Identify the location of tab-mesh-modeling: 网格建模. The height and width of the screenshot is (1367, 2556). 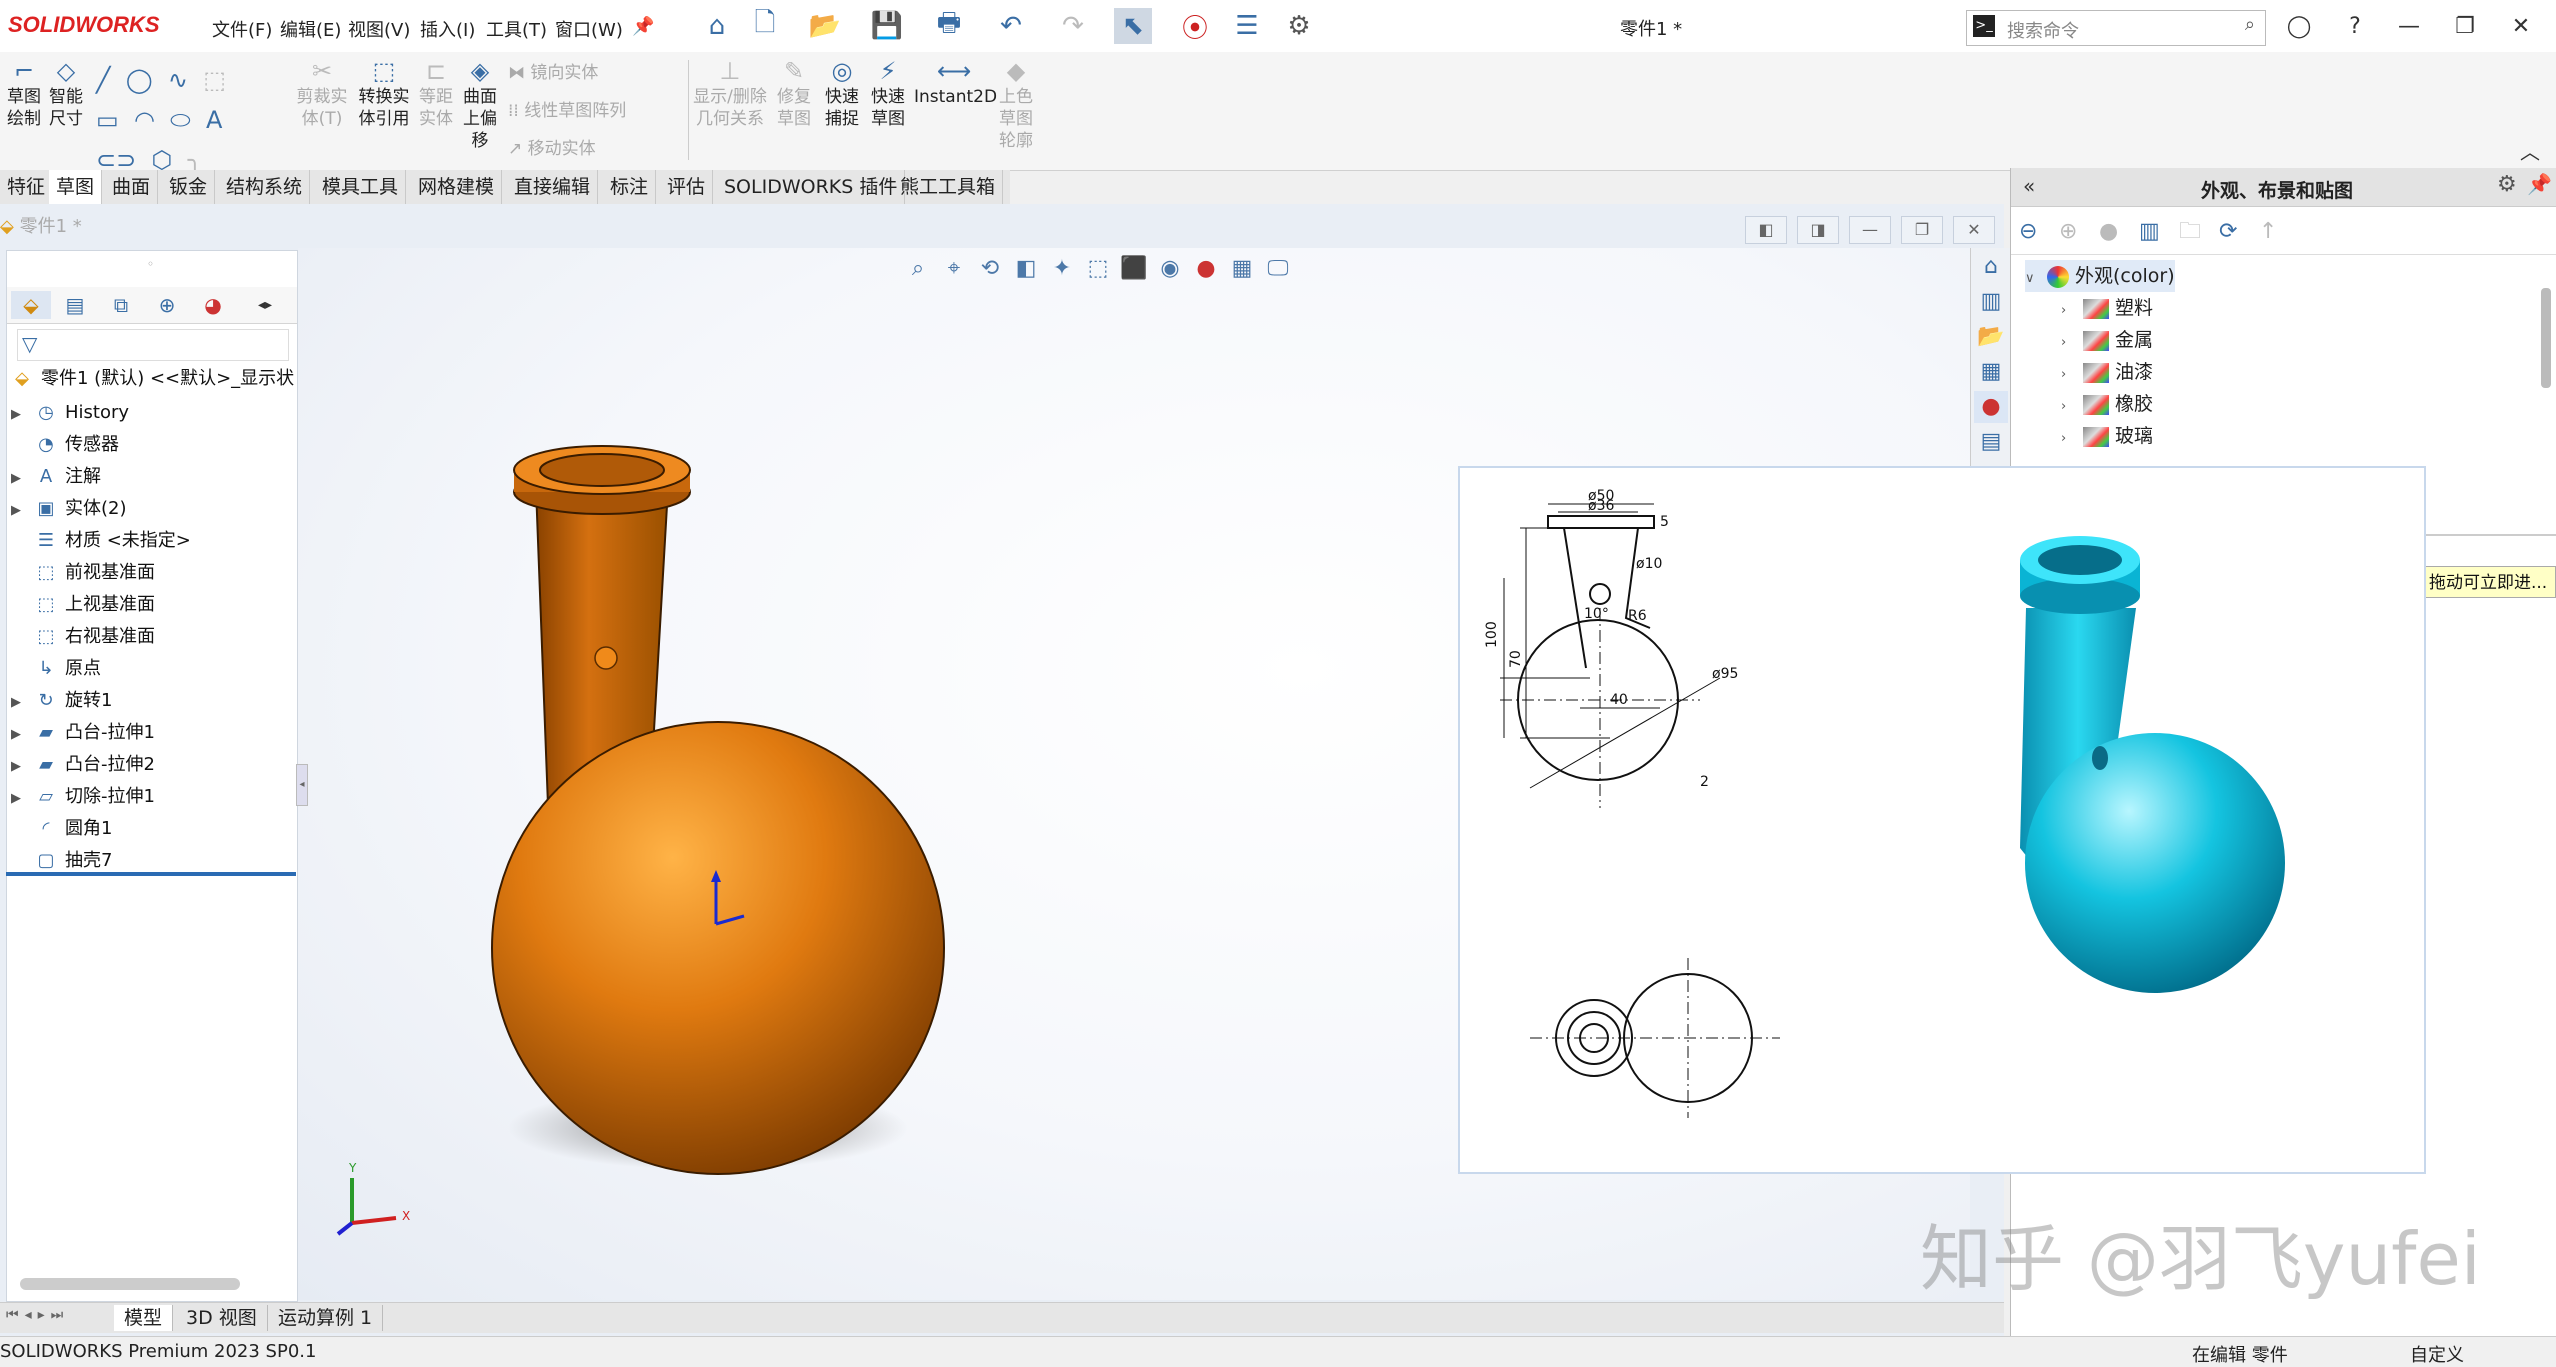
(457, 187).